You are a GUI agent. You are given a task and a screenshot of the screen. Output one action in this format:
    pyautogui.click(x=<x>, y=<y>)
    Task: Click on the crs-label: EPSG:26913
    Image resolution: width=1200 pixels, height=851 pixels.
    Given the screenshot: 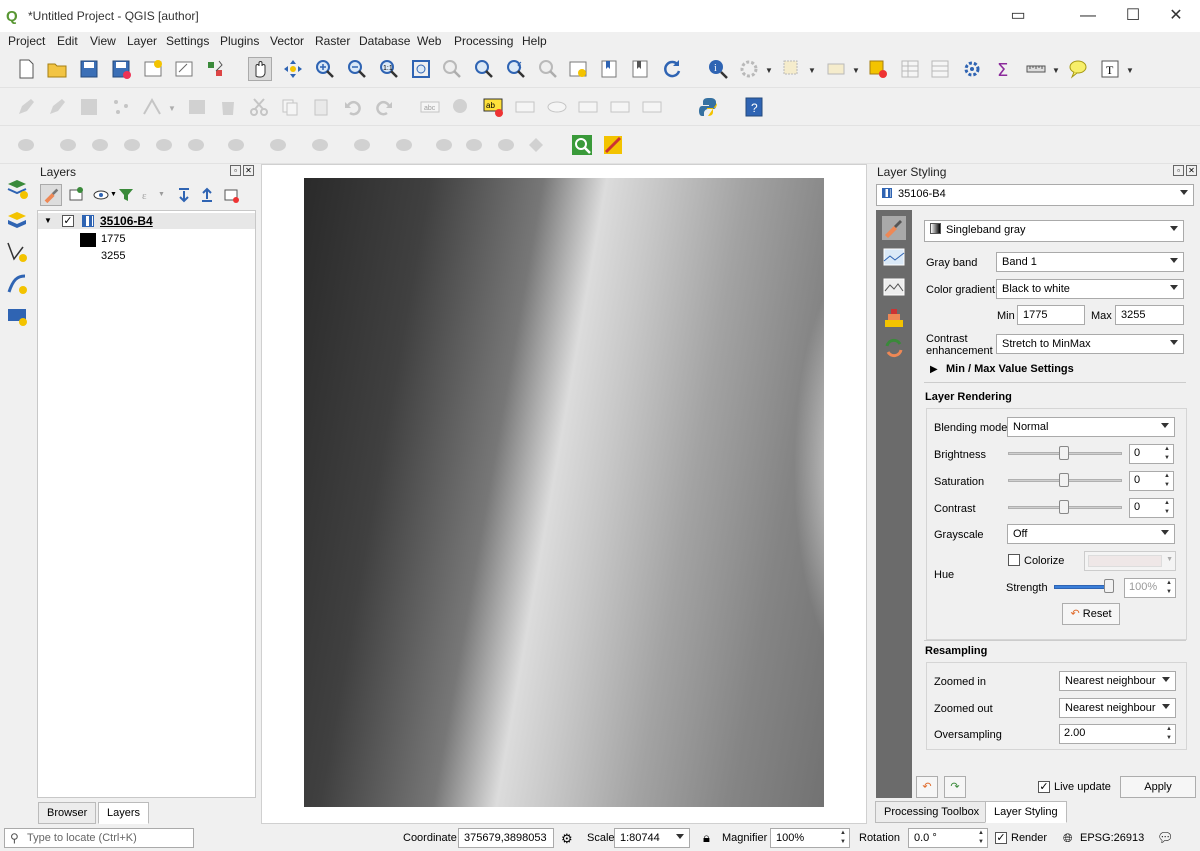 What is the action you would take?
    pyautogui.click(x=1112, y=838)
    